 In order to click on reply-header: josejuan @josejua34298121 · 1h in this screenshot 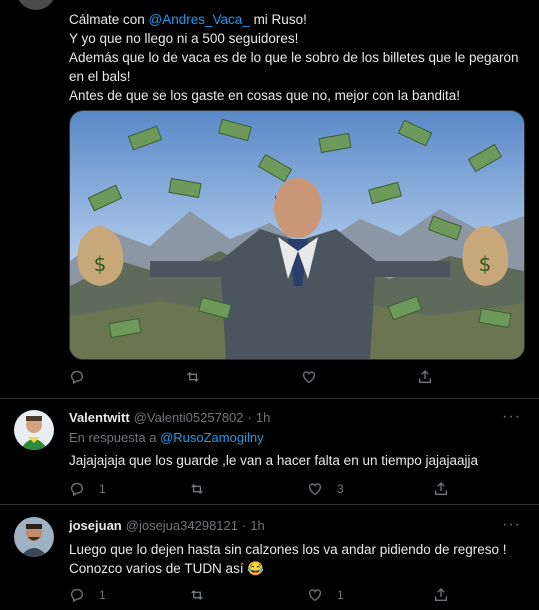, I will do `click(167, 525)`.